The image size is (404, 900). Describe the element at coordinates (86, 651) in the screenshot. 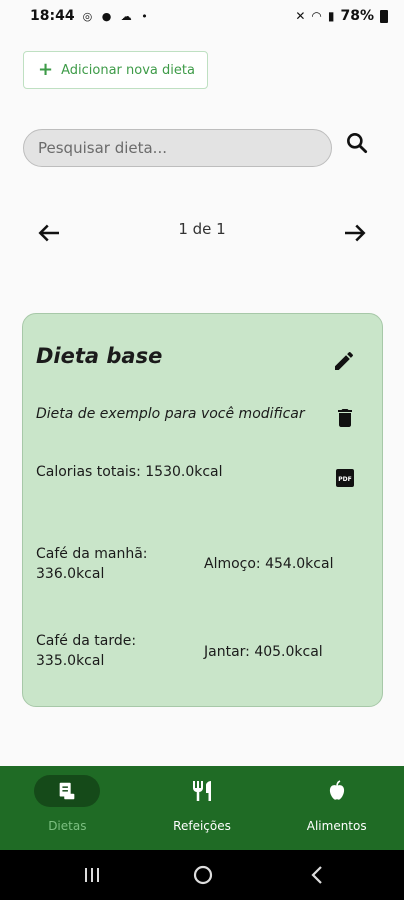

I see `meal-afternoon-snack: Café da tarde: 335.0kcal` at that location.